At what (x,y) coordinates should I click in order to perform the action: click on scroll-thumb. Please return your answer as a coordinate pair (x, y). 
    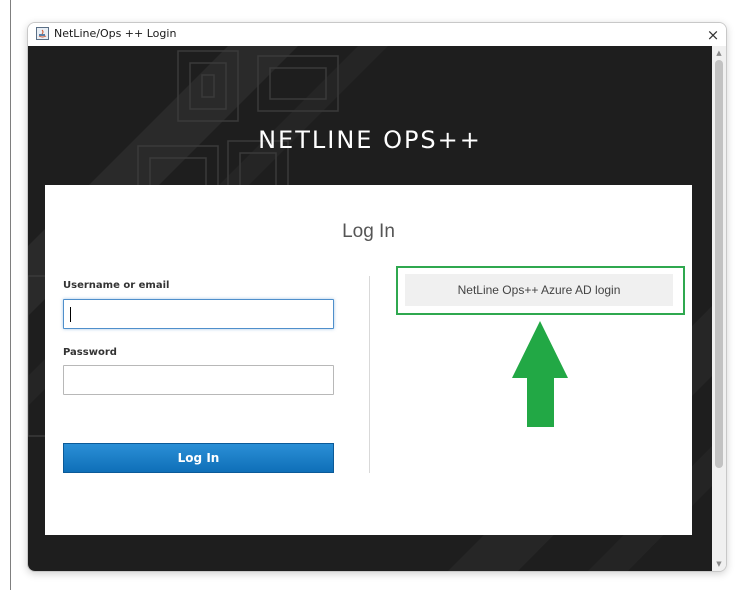
    Looking at the image, I should click on (719, 264).